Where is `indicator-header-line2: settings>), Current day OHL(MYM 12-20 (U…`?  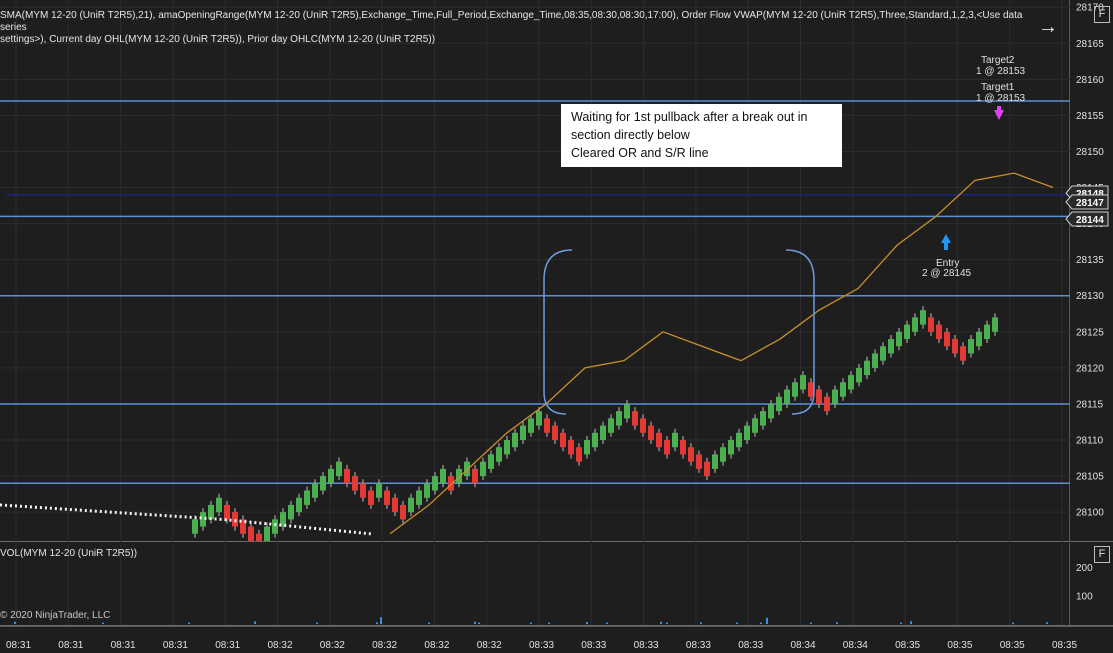 indicator-header-line2: settings>), Current day OHL(MYM 12-20 (U… is located at coordinates (218, 39).